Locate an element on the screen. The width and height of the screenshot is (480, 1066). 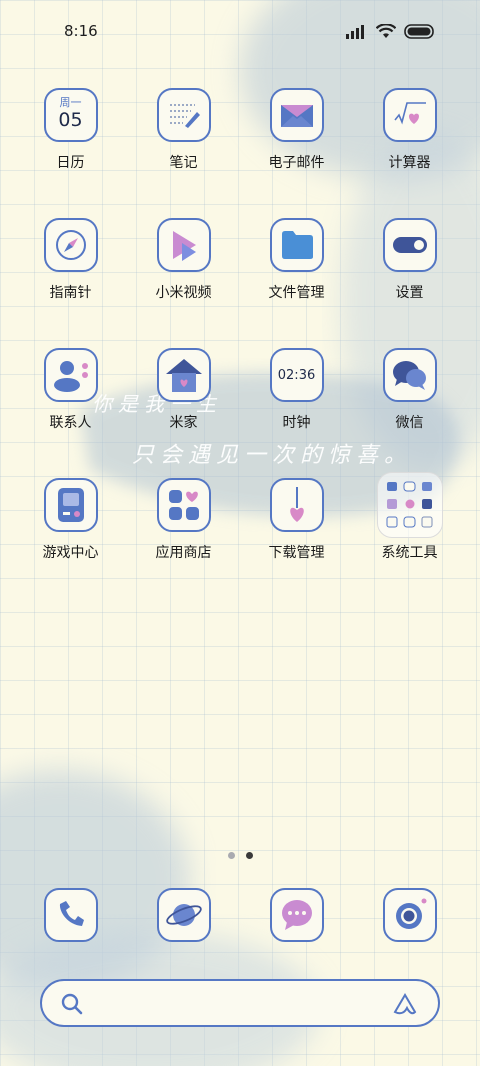
notes-icon is located at coordinates (183, 115).